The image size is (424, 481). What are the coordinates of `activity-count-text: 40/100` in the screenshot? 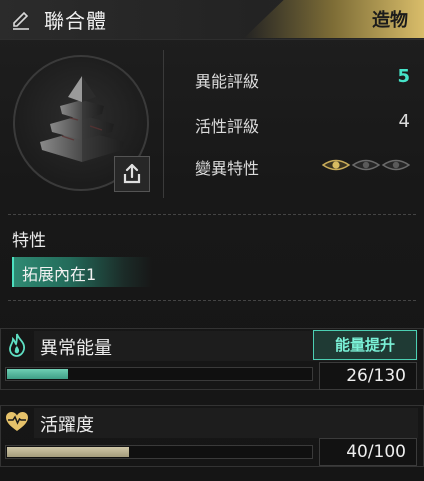 It's located at (376, 452).